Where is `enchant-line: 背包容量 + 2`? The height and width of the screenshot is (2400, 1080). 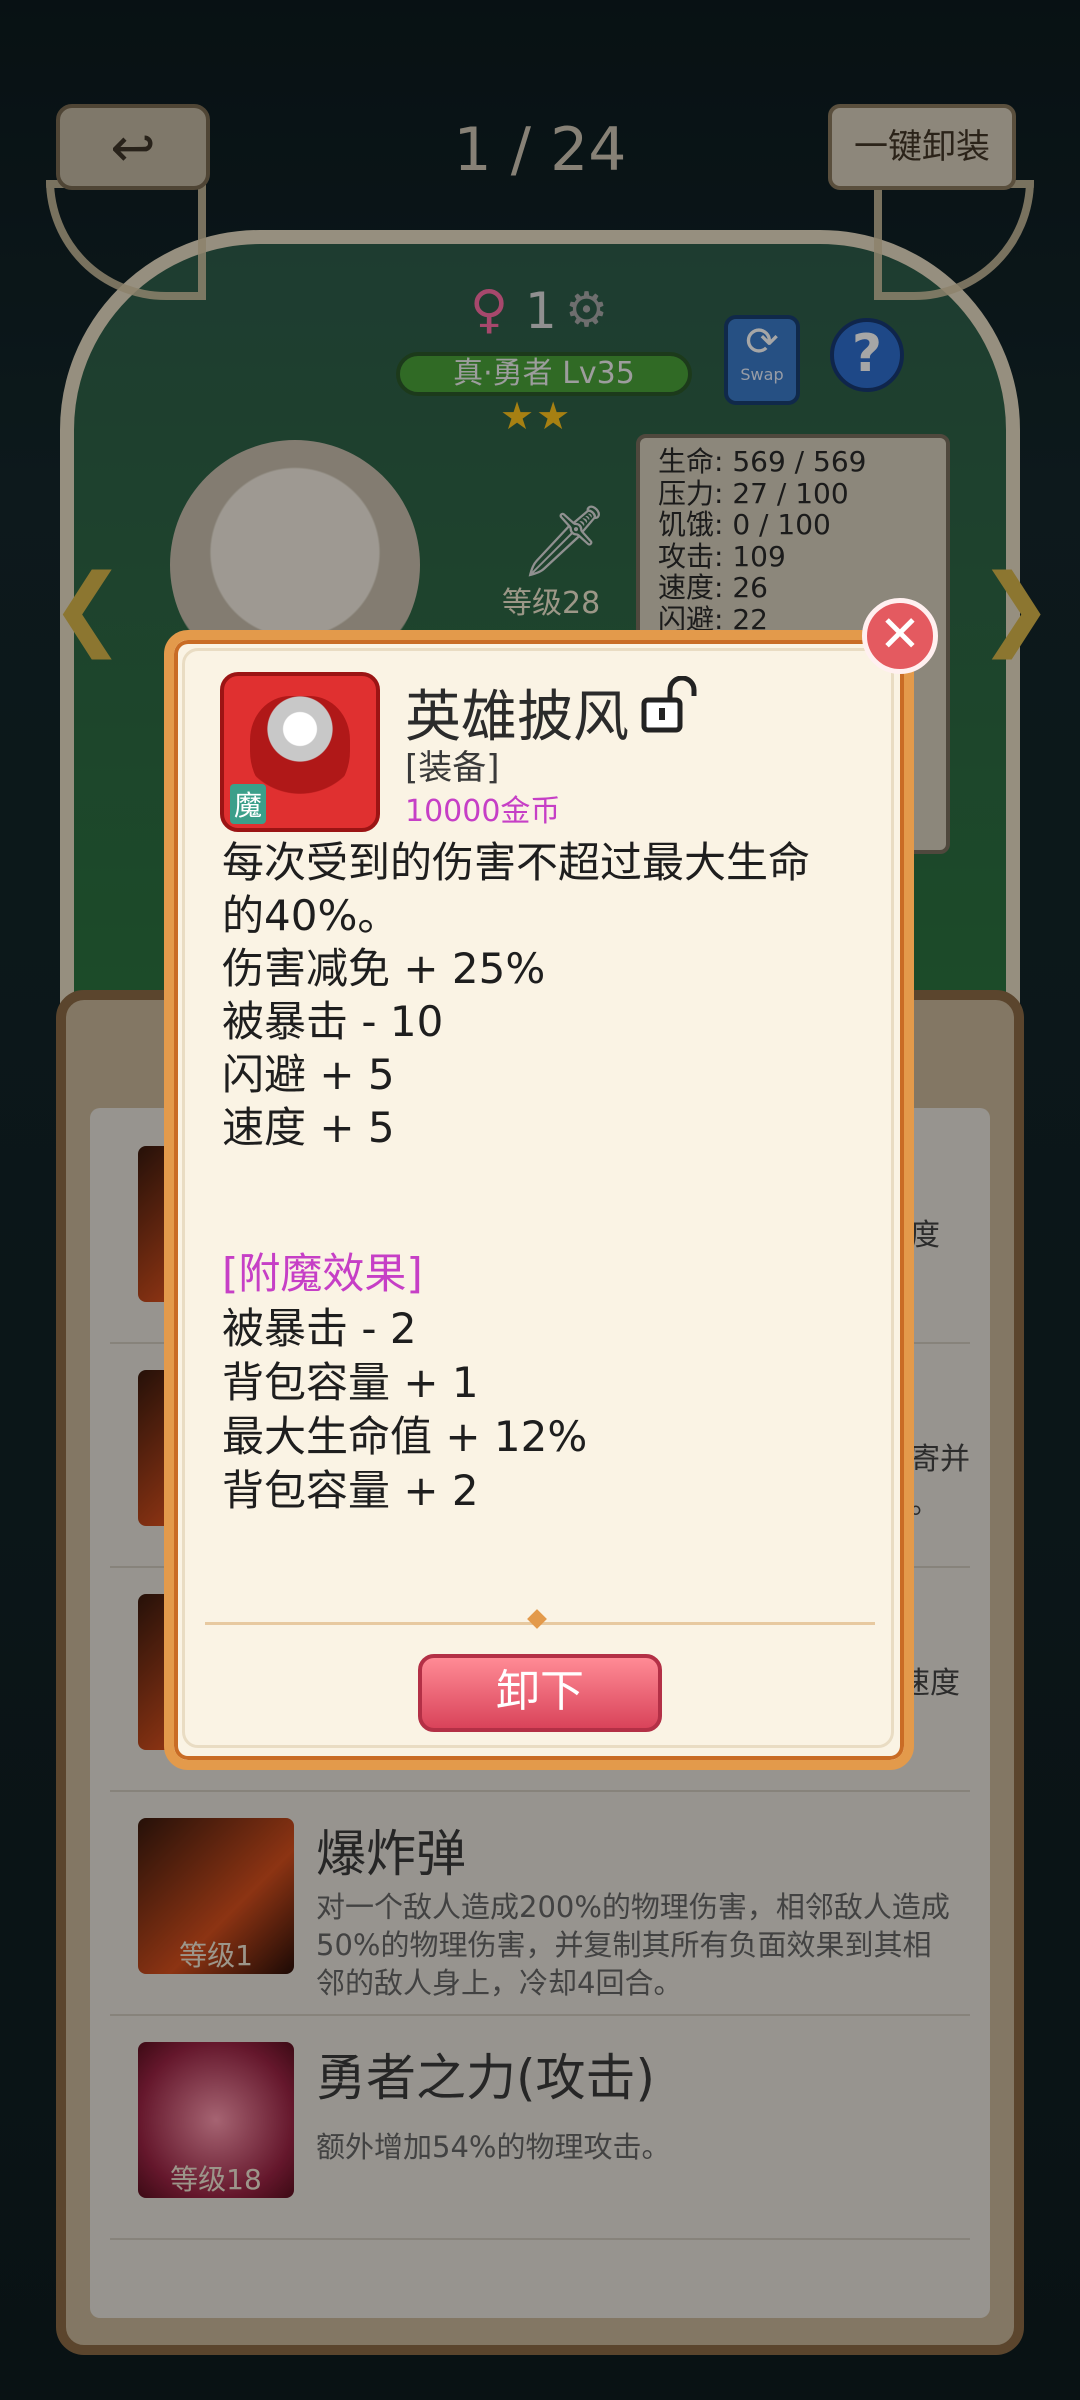 enchant-line: 背包容量 + 2 is located at coordinates (350, 1490).